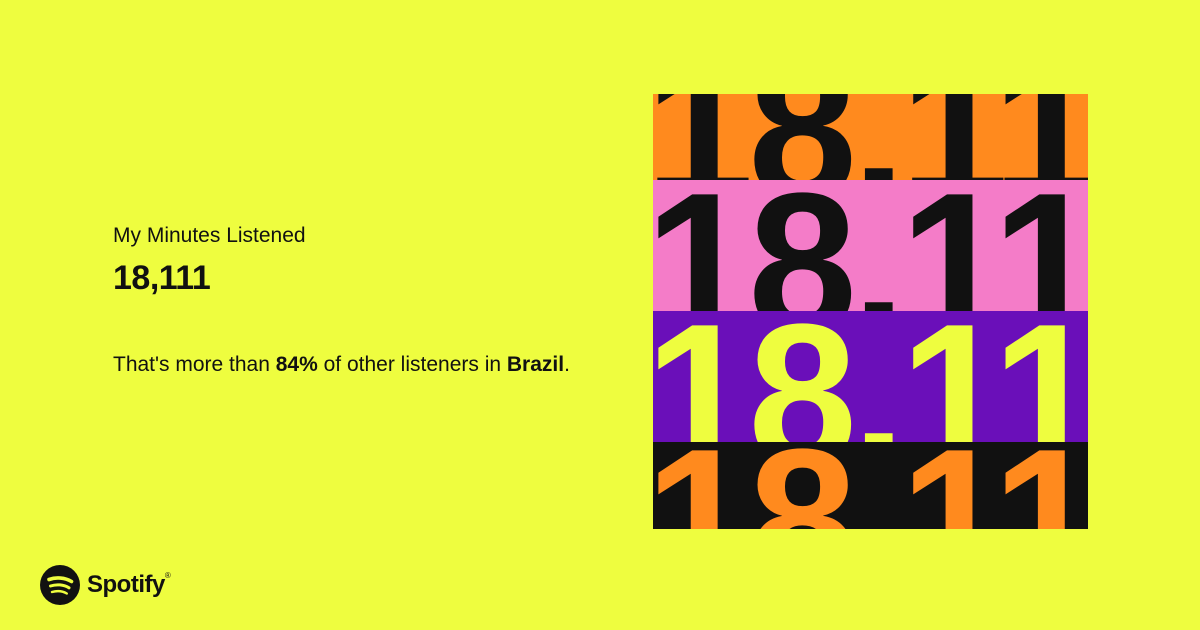 The image size is (1200, 630). Describe the element at coordinates (167, 575) in the screenshot. I see `trademark-mark: ®` at that location.